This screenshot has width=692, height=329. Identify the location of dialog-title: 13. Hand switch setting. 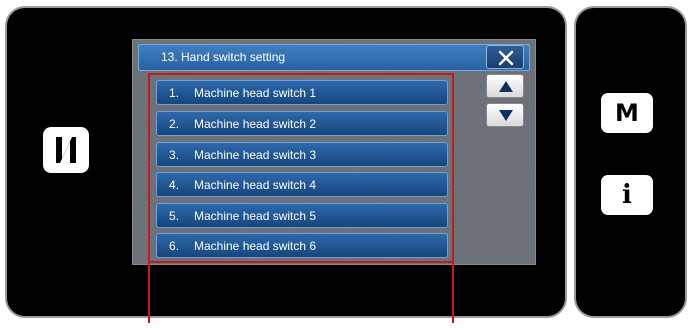
(223, 57).